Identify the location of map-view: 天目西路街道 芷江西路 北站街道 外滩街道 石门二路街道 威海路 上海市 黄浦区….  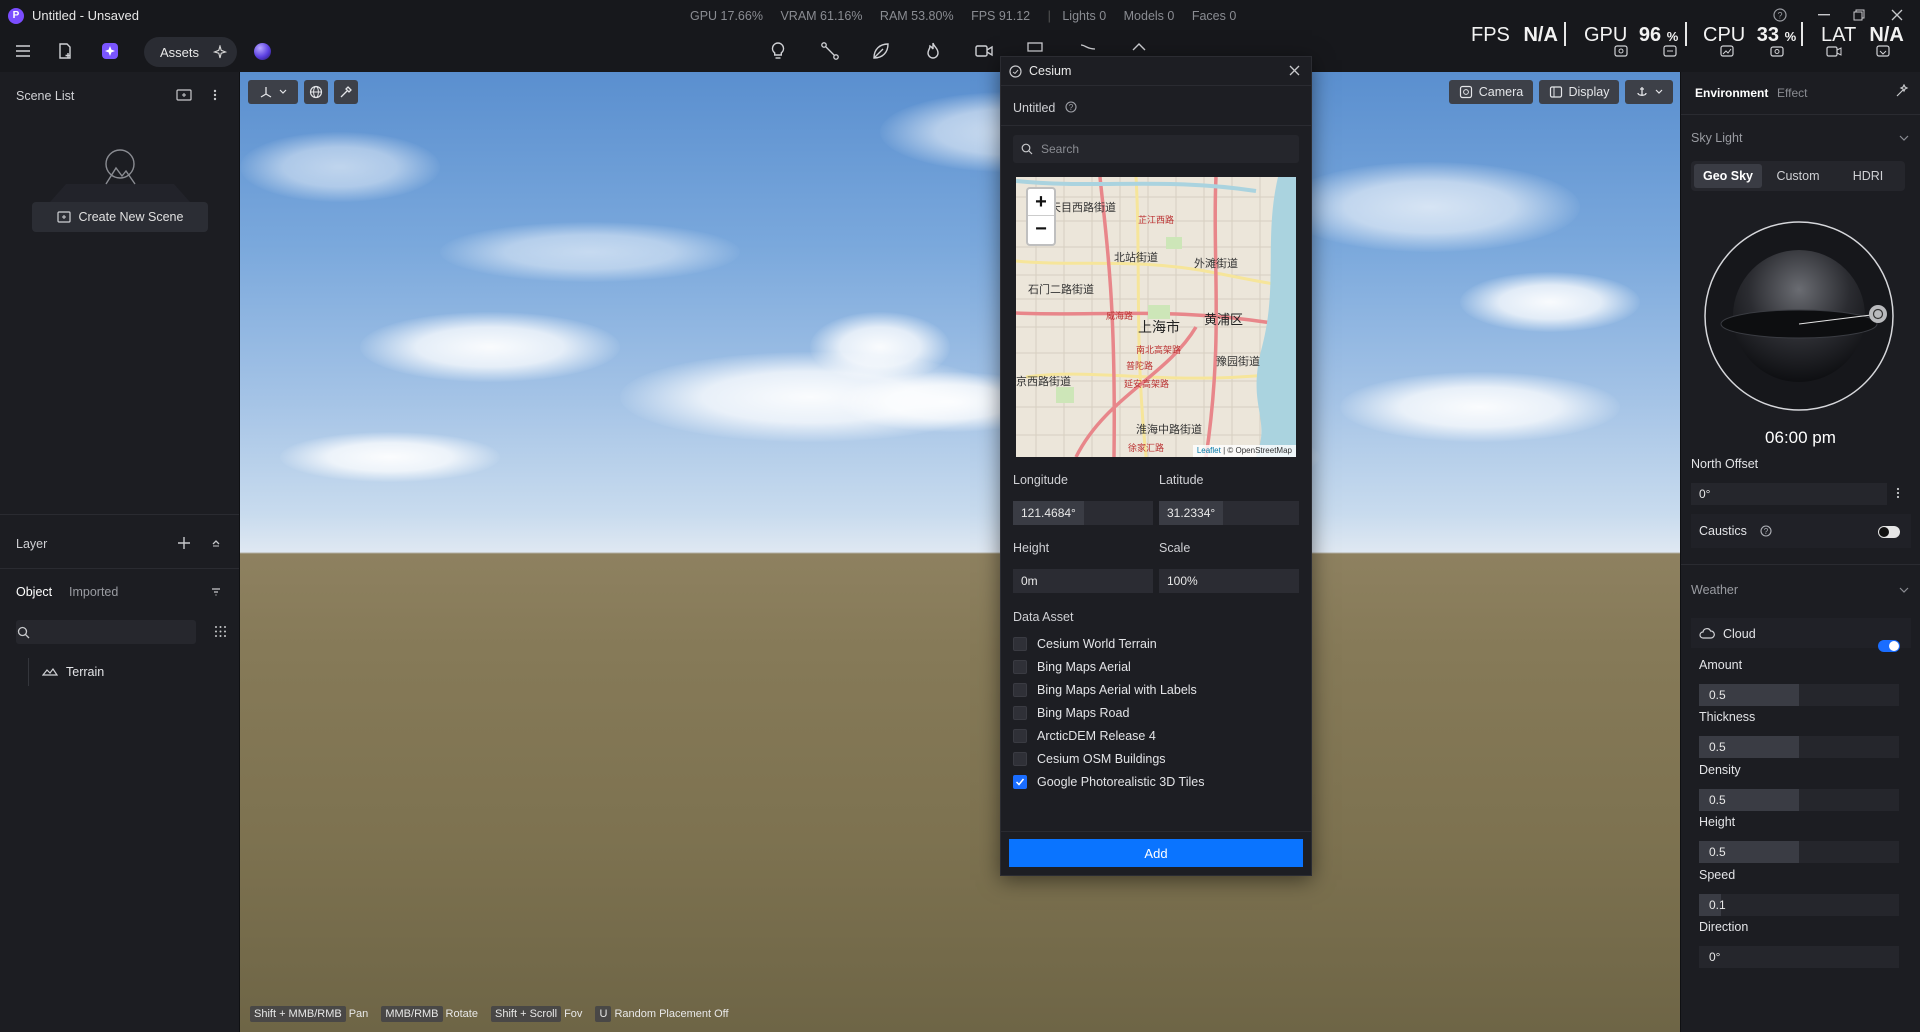
(1156, 317).